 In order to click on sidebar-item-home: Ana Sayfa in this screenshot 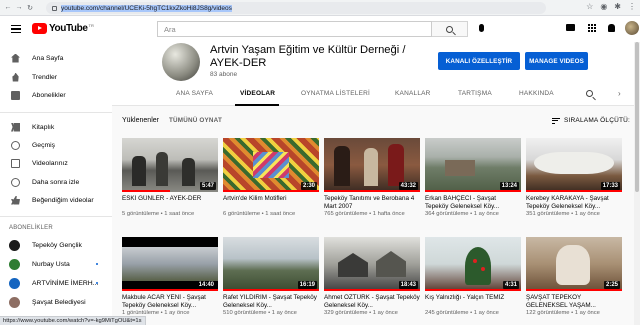, I will do `click(56, 58)`.